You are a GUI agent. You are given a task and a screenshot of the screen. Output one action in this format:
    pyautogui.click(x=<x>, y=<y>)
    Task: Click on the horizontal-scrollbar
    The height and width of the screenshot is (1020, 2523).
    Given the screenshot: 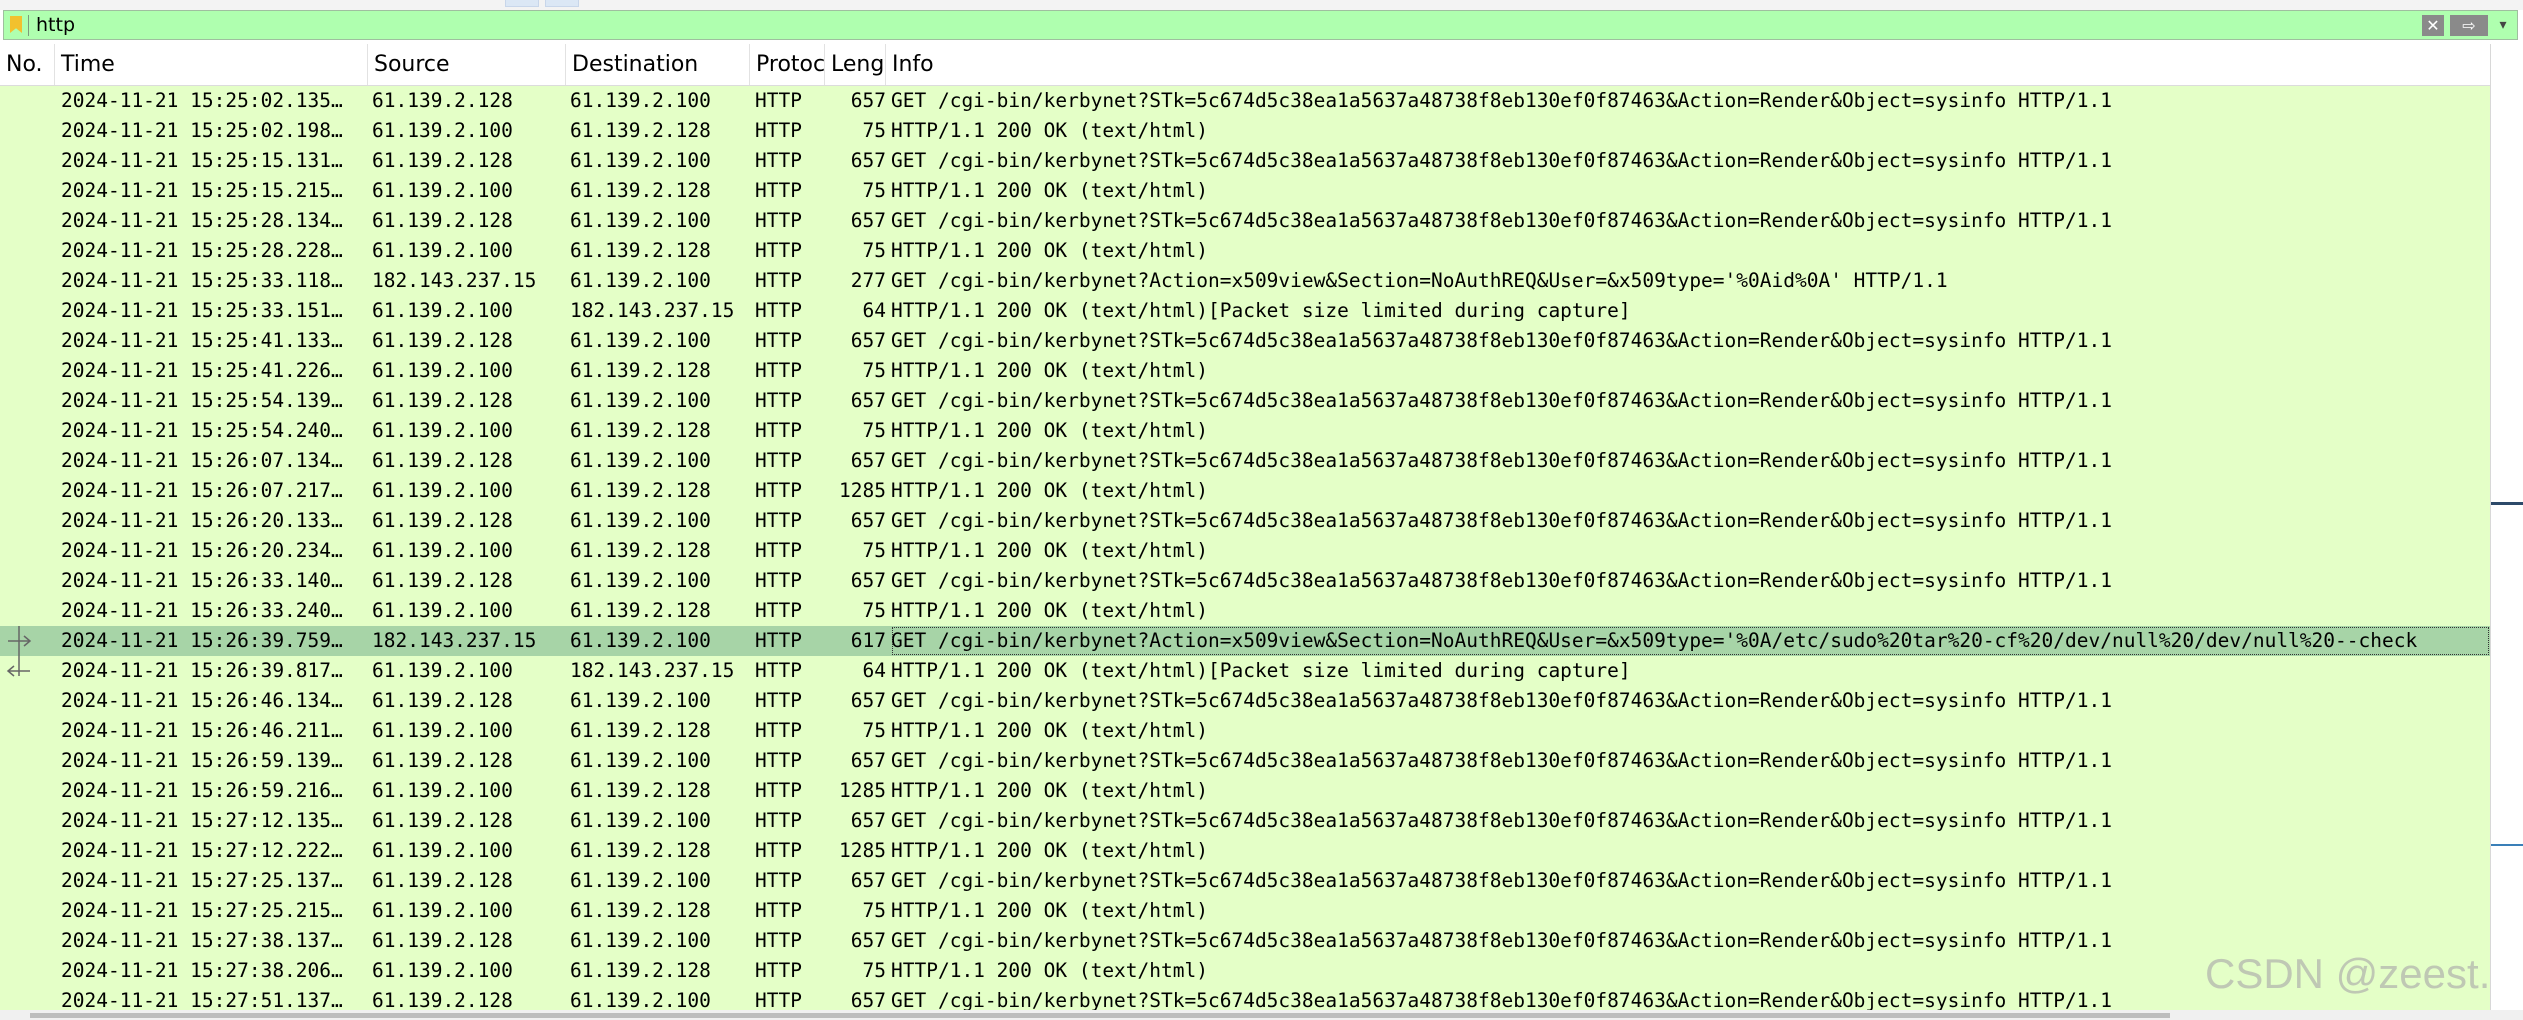 What is the action you would take?
    pyautogui.click(x=1261, y=1015)
    